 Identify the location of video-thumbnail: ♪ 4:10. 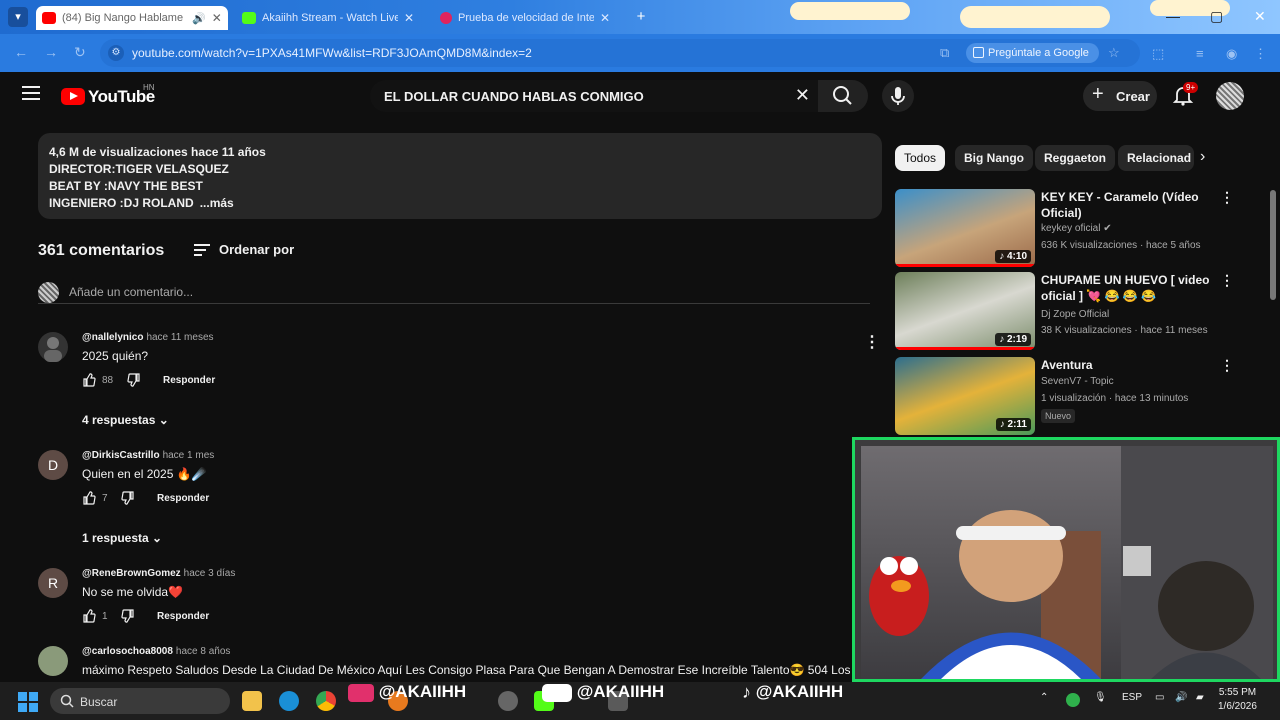
(965, 228).